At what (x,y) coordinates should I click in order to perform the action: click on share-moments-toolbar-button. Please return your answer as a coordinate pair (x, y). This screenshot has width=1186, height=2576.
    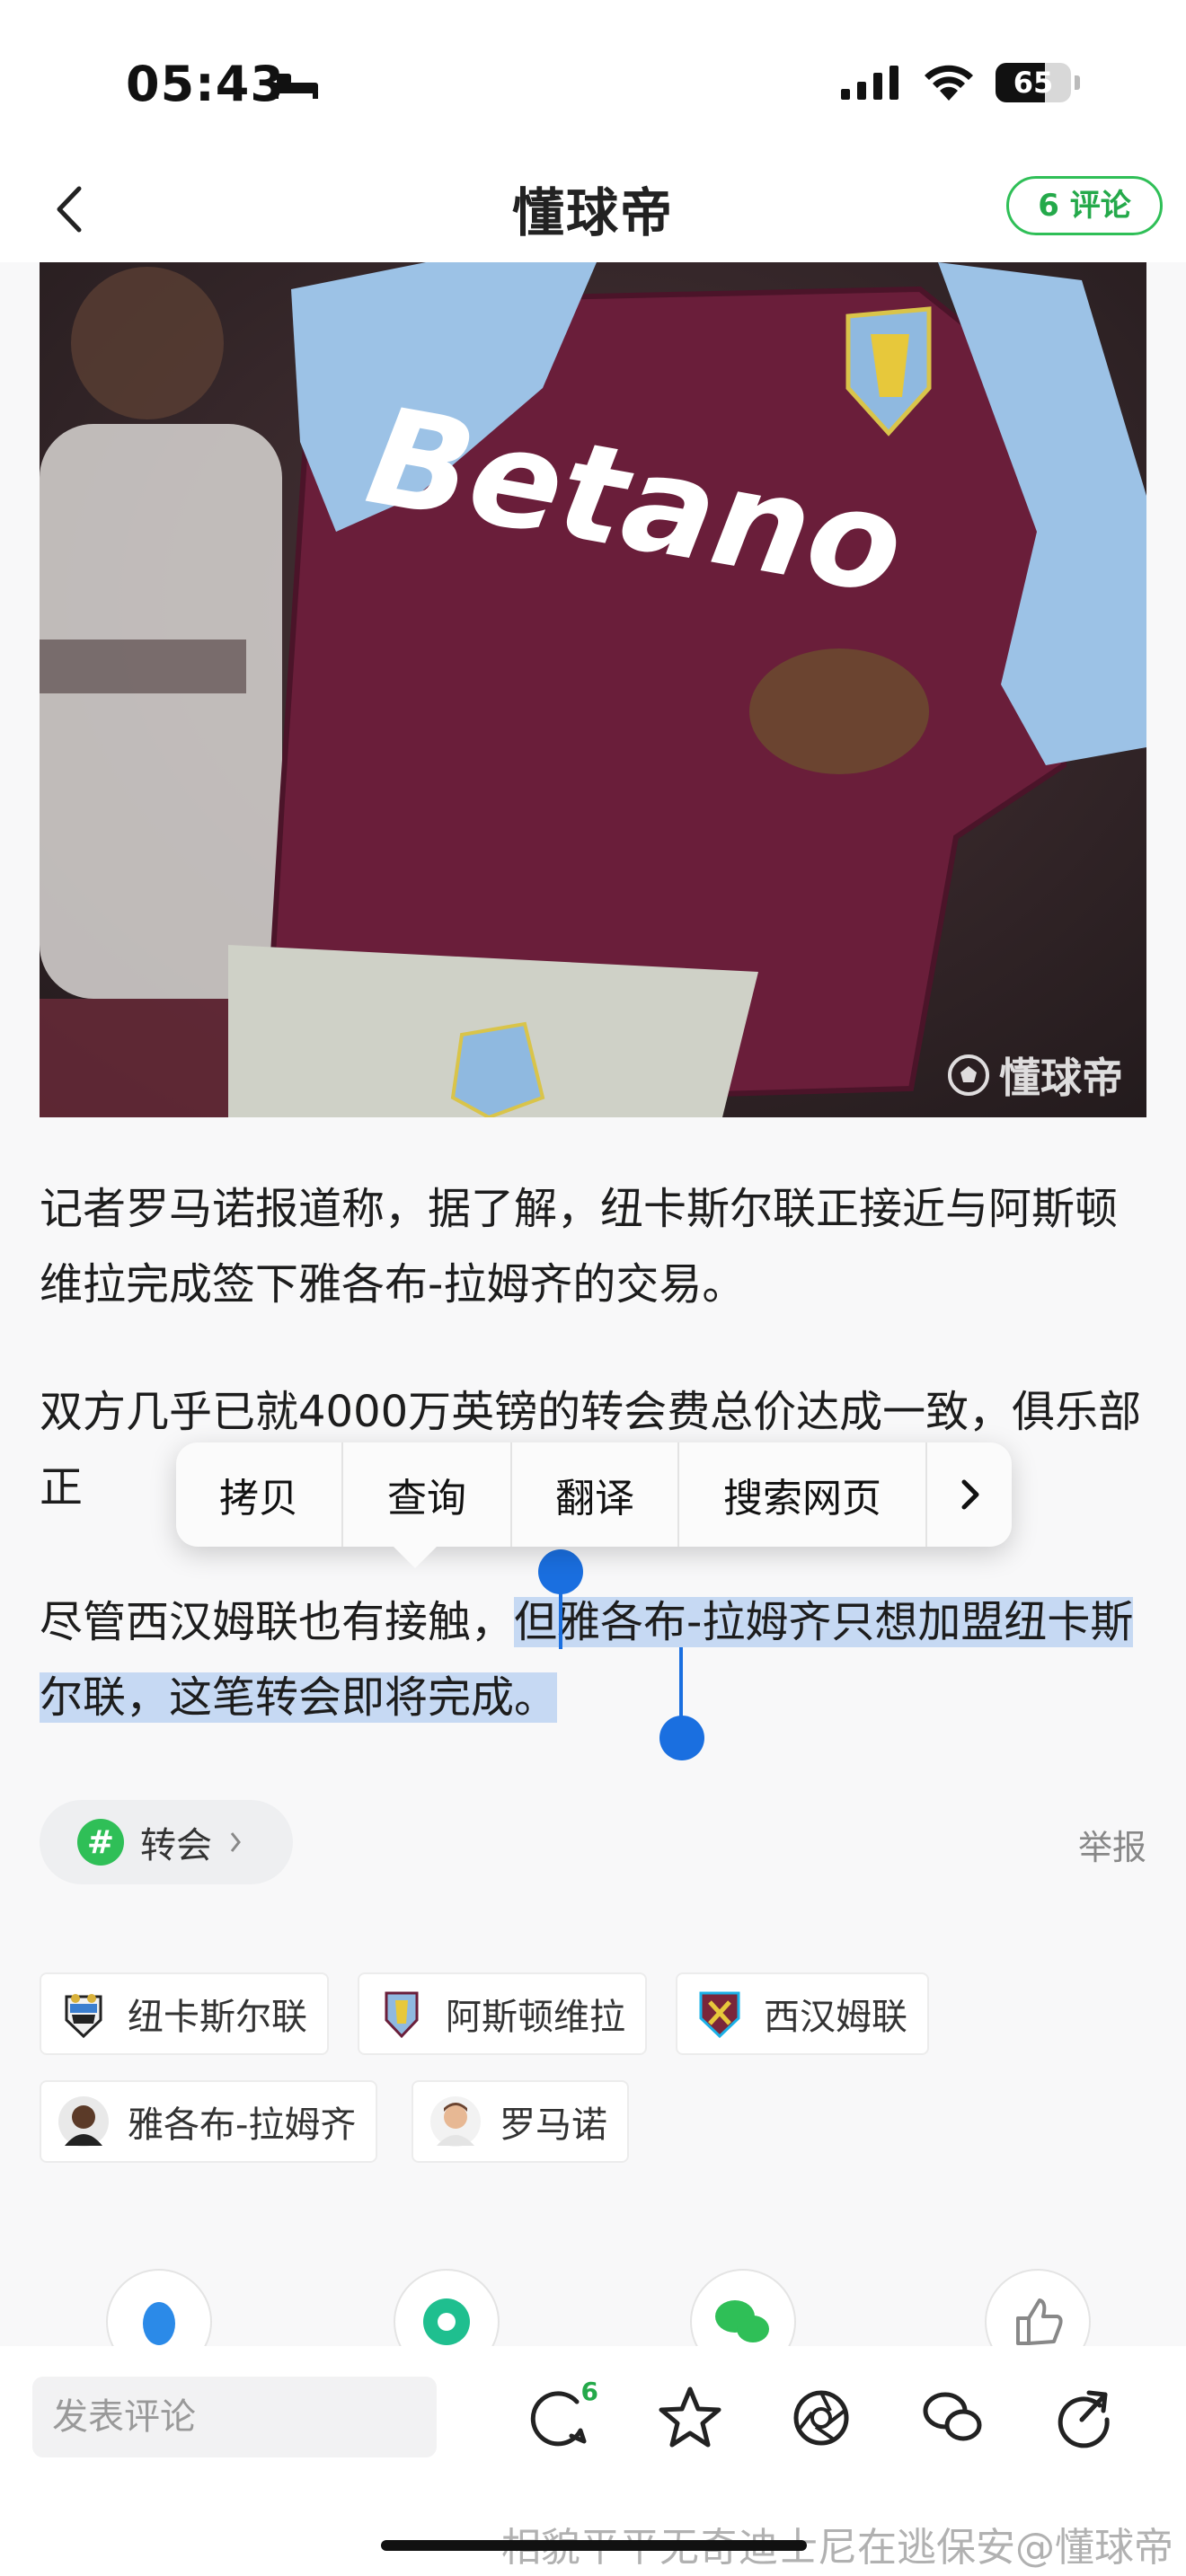
    Looking at the image, I should click on (821, 2418).